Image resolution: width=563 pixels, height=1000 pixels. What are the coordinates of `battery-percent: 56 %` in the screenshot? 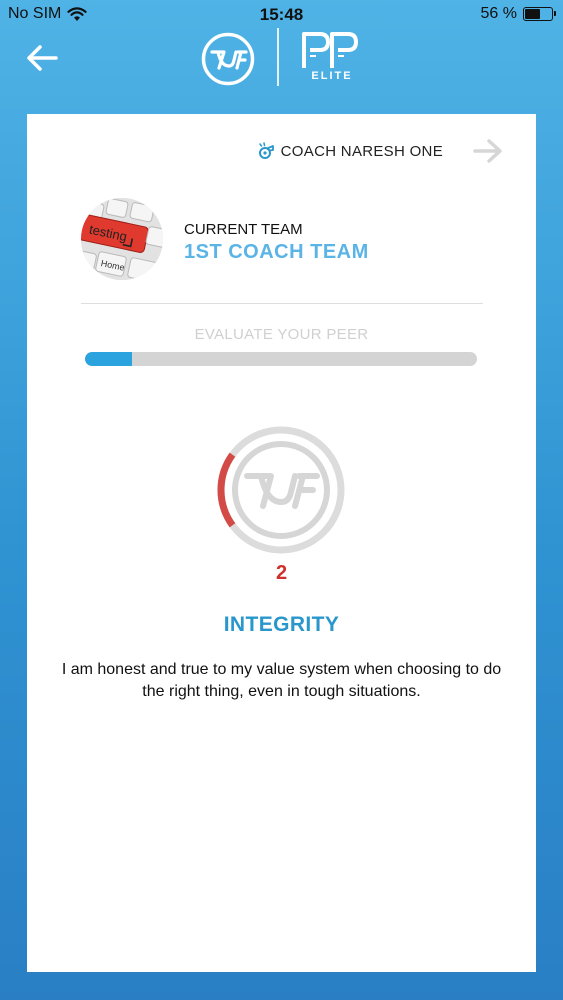 It's located at (498, 13).